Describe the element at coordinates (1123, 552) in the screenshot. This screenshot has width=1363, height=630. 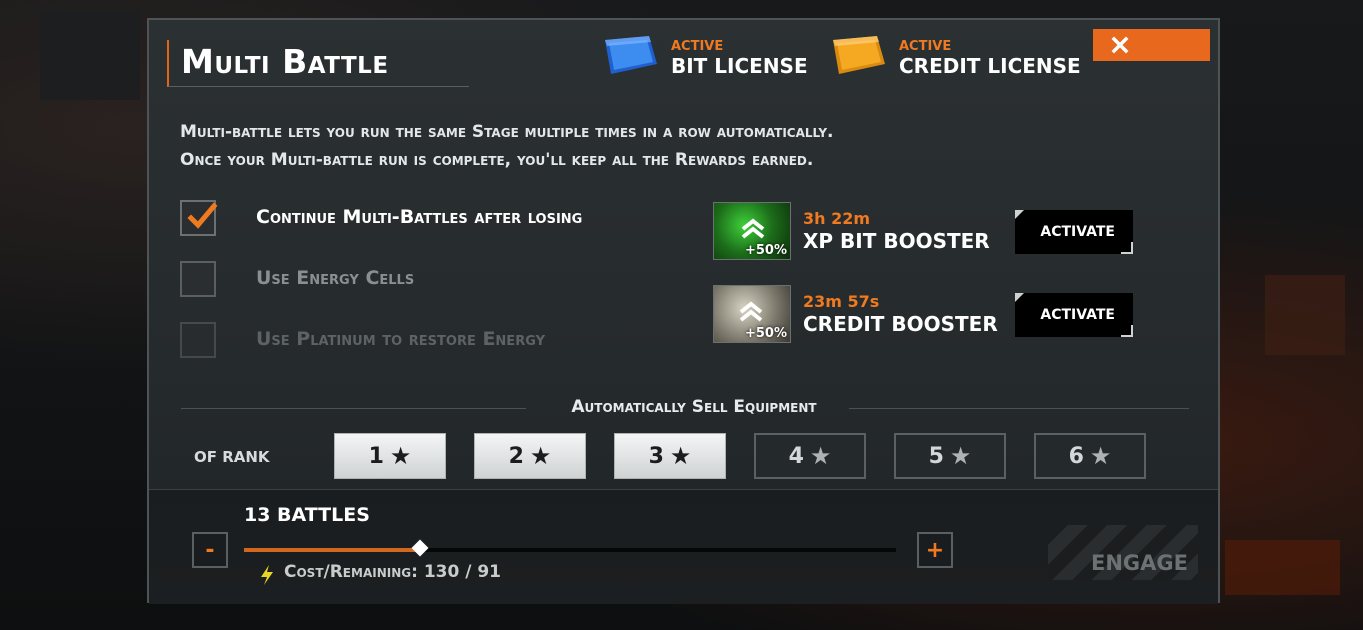
I see `engage-button: ENGAGE` at that location.